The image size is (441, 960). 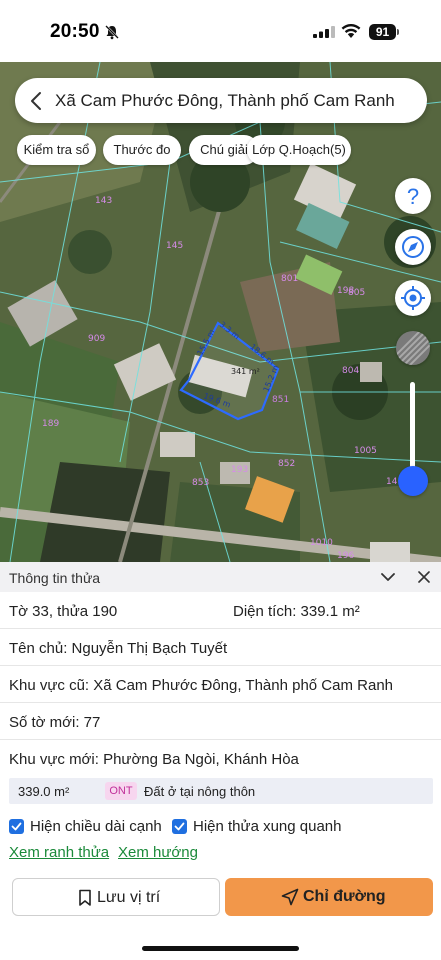 What do you see at coordinates (299, 150) in the screenshot?
I see `planning-layer-chip: Lớp Q.Hoạch(5)` at bounding box center [299, 150].